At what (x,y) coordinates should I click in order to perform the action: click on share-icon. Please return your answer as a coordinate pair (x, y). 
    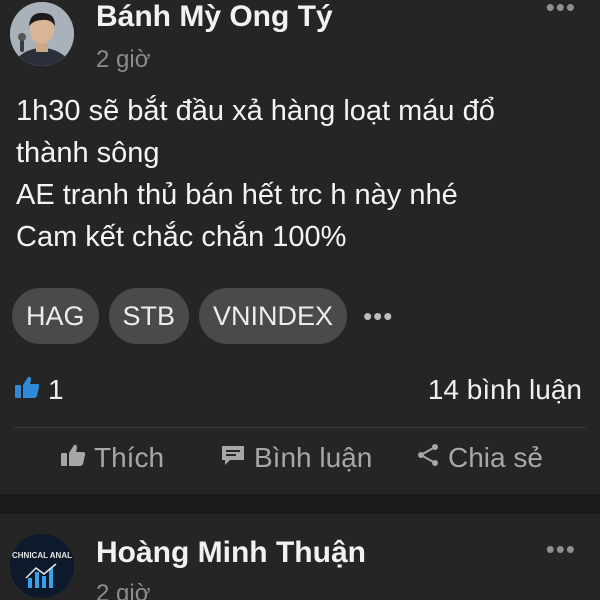
    Looking at the image, I should click on (428, 458).